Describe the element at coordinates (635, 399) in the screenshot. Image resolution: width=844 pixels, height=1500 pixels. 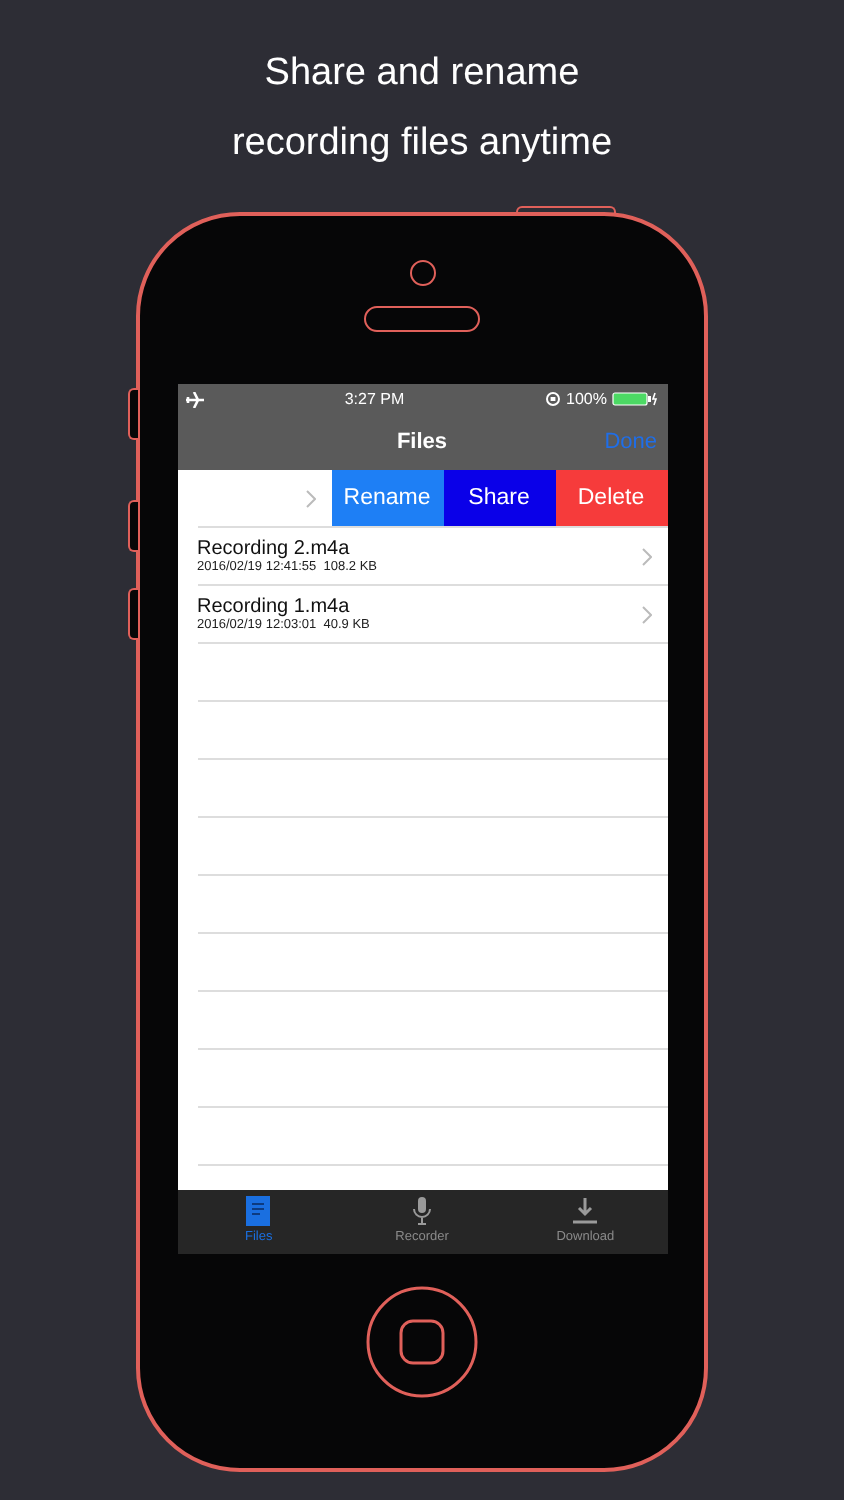
I see `battery-icon` at that location.